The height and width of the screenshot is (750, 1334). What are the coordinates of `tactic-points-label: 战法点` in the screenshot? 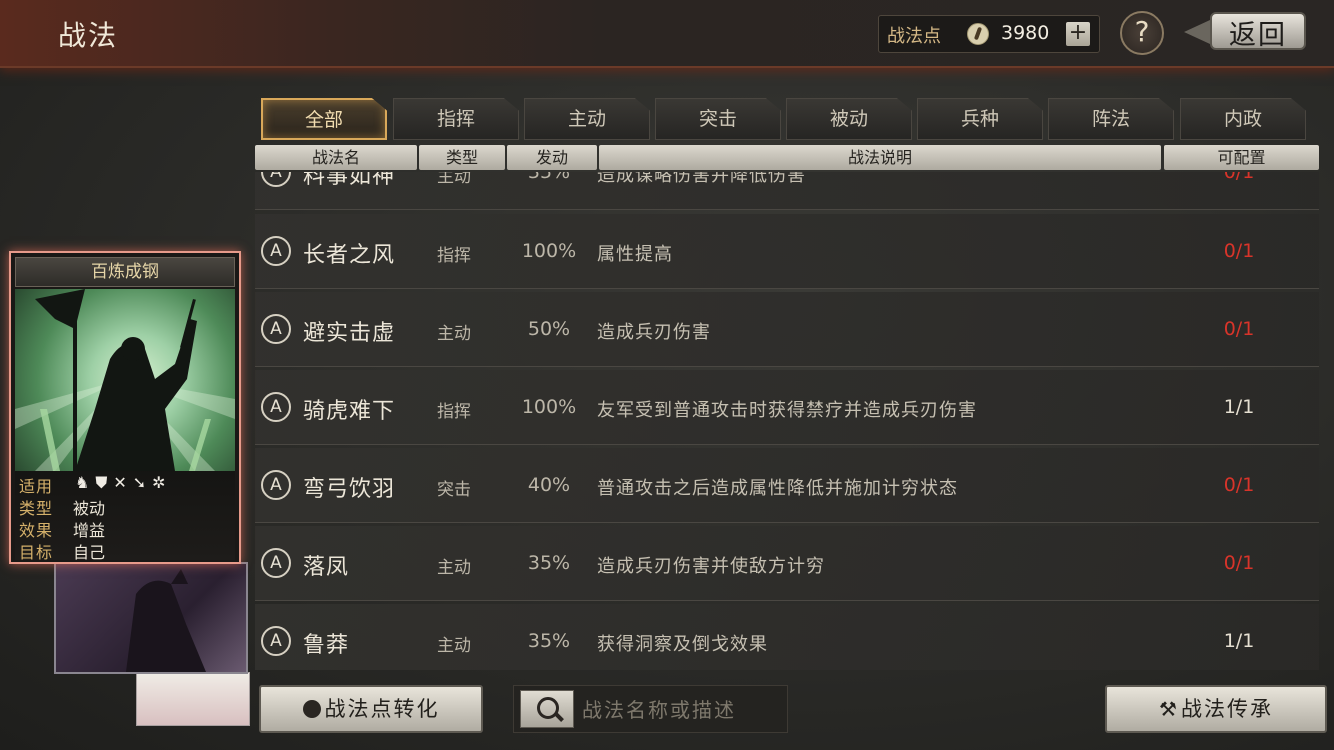 It's located at (914, 36).